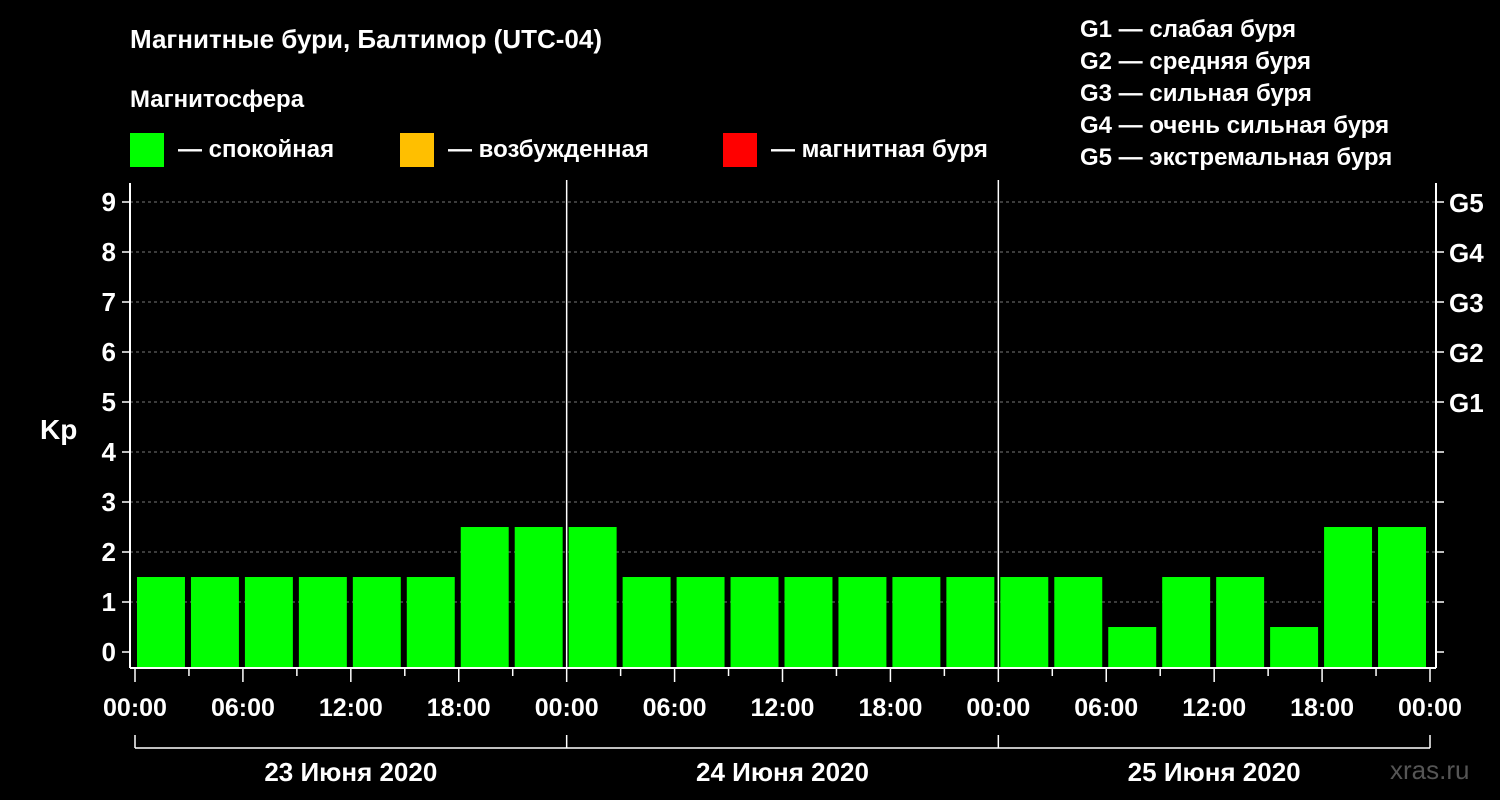  Describe the element at coordinates (109, 402) in the screenshot. I see `y-tick-label: 5` at that location.